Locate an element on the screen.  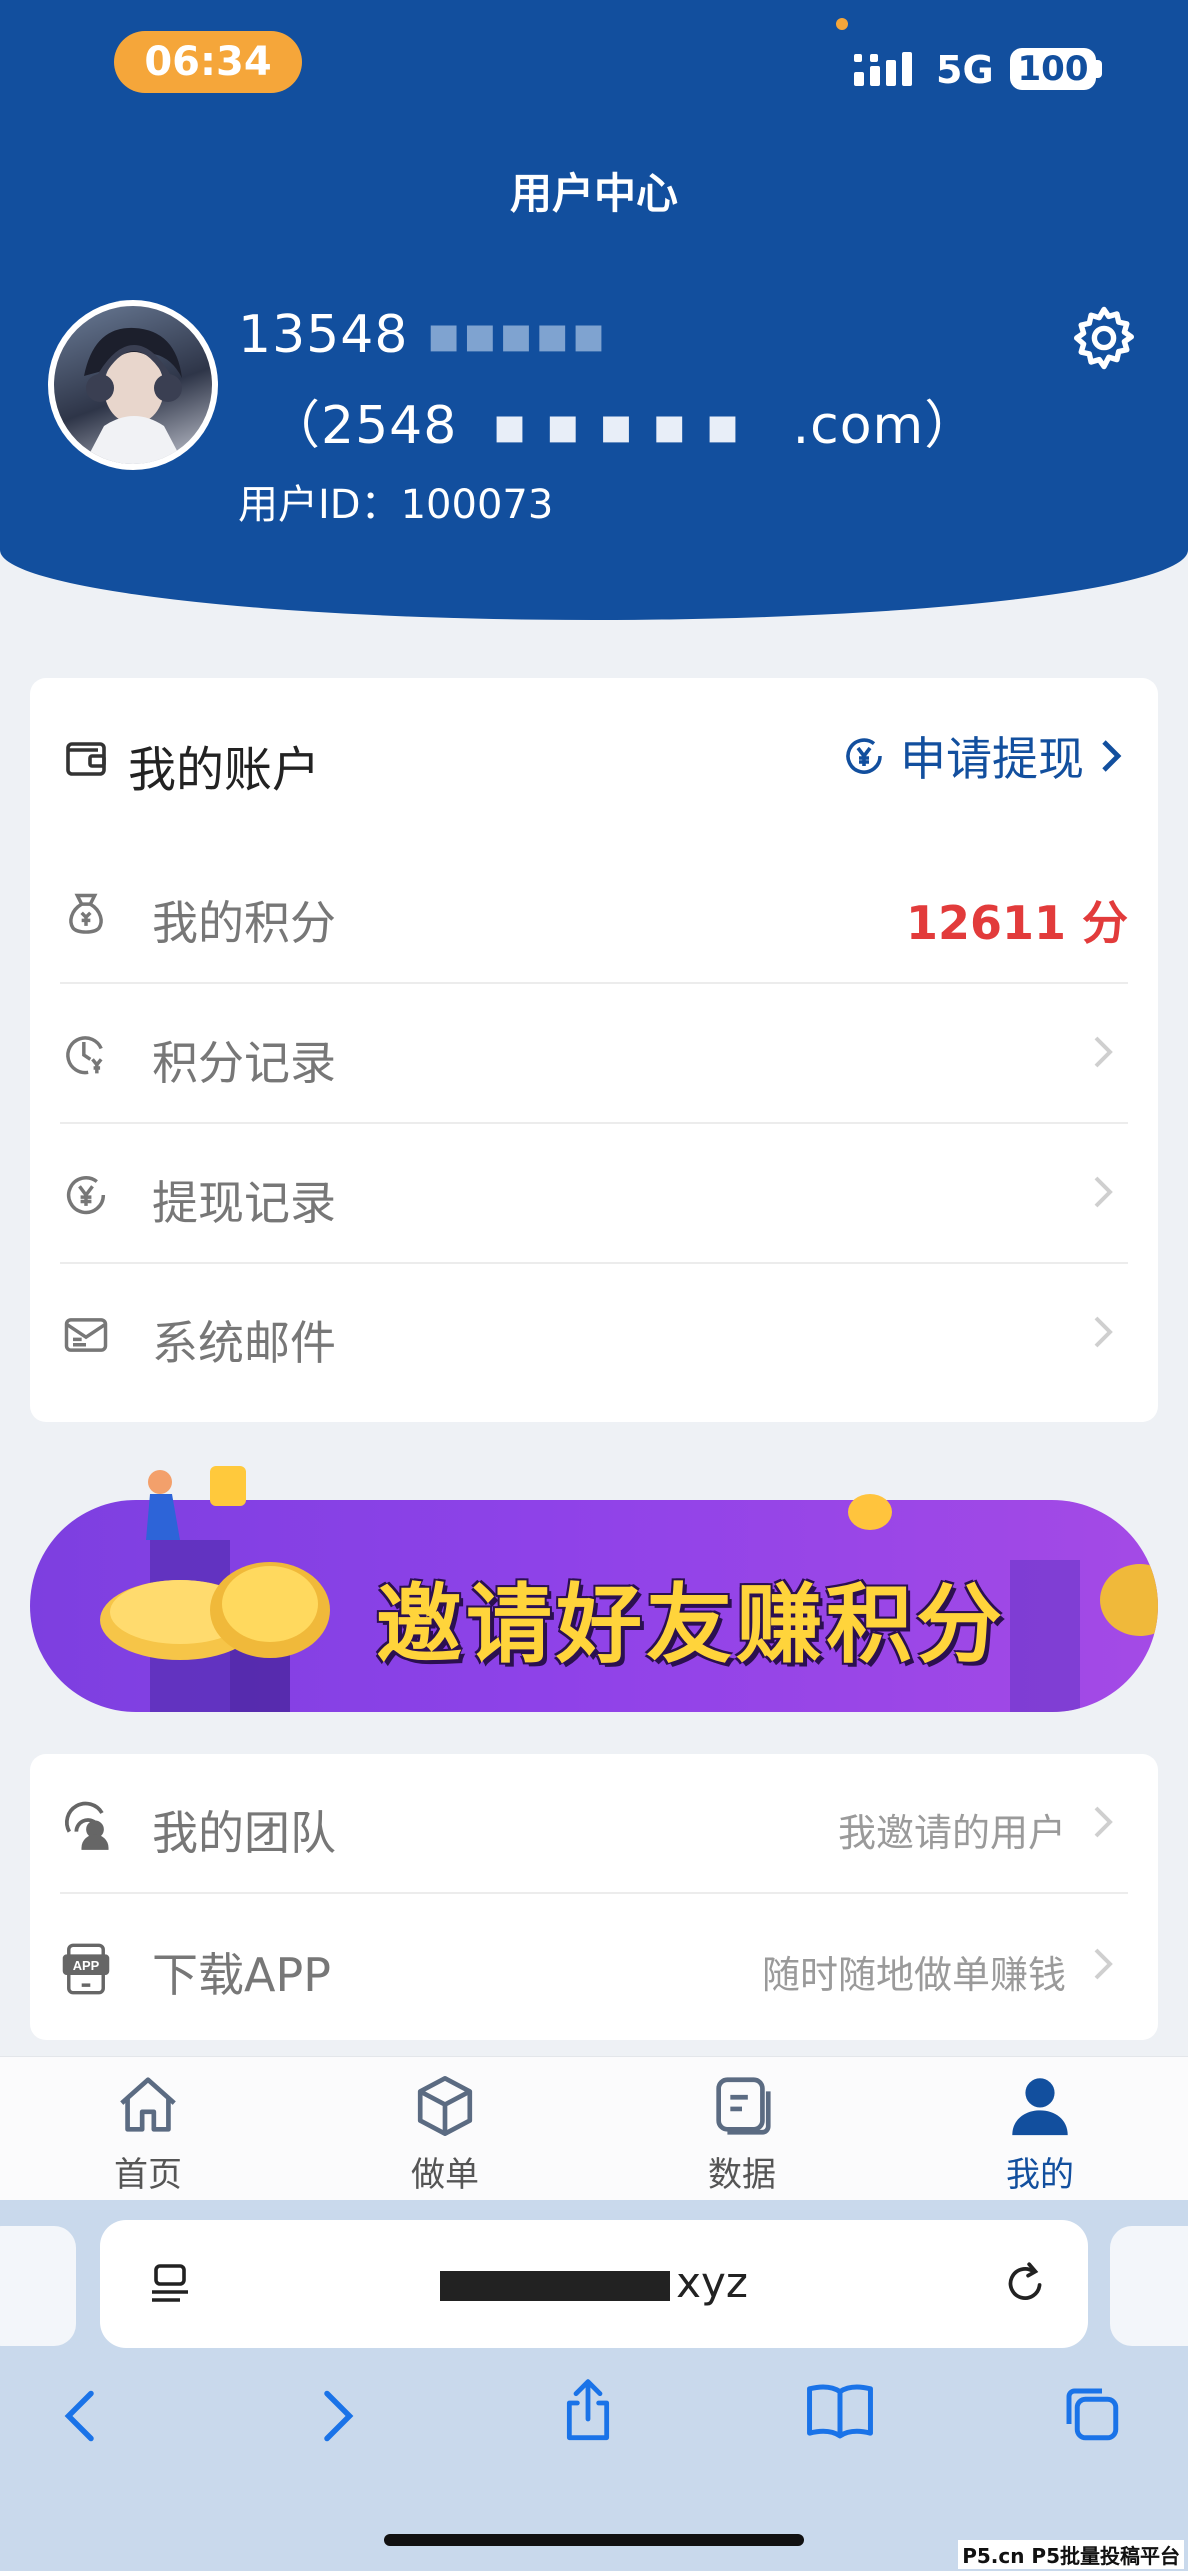
home-indicator is located at coordinates (594, 2540).